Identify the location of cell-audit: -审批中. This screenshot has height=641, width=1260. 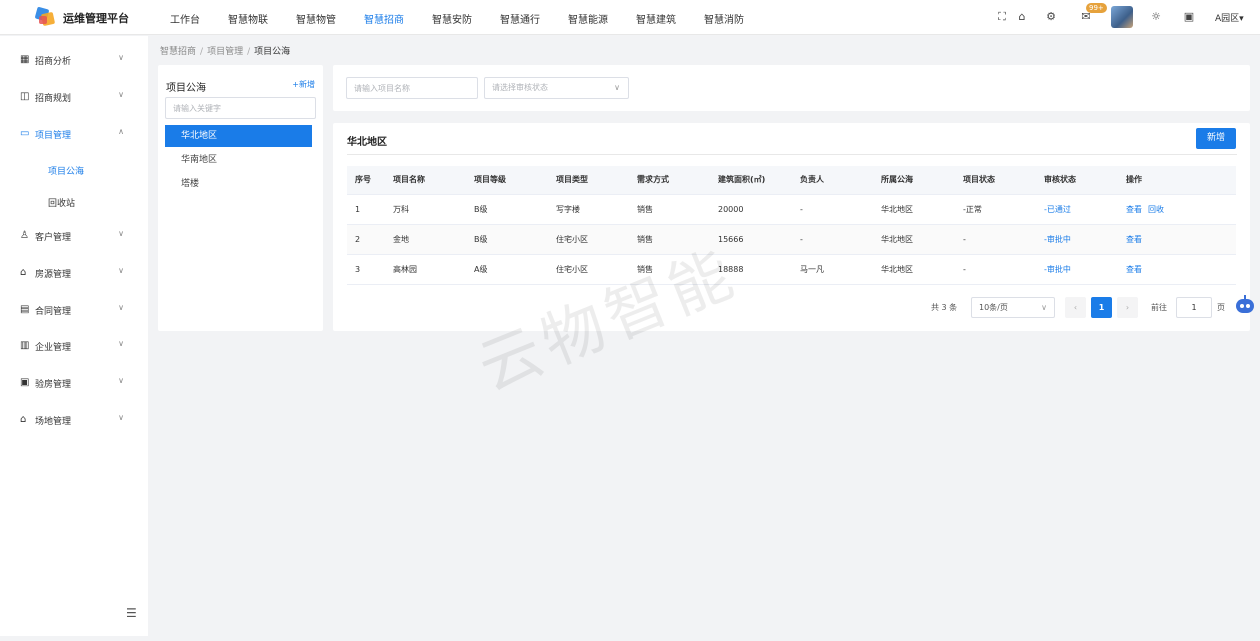
(1077, 239).